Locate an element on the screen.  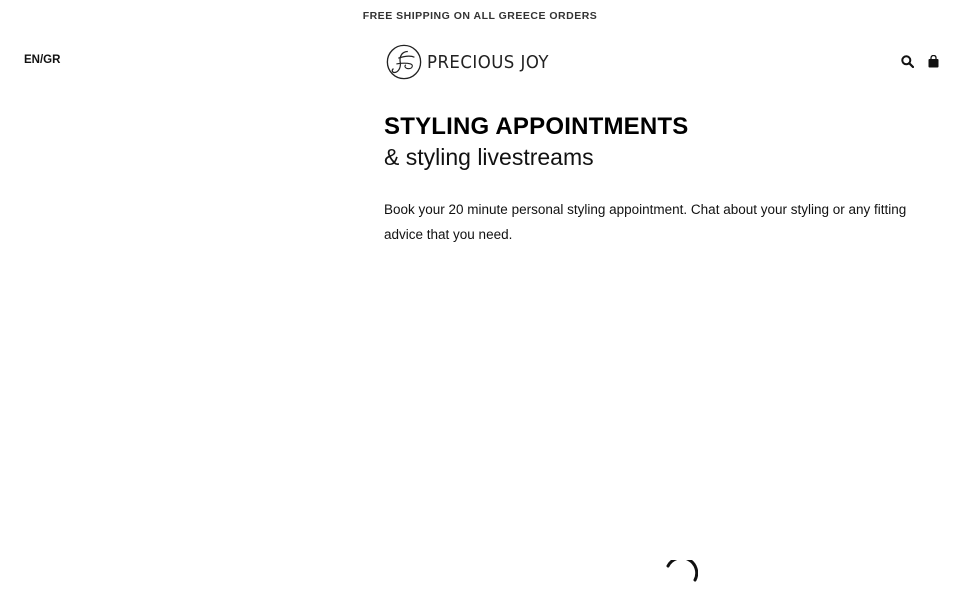
page-subtitle: & styling livestreams is located at coordinates (489, 157).